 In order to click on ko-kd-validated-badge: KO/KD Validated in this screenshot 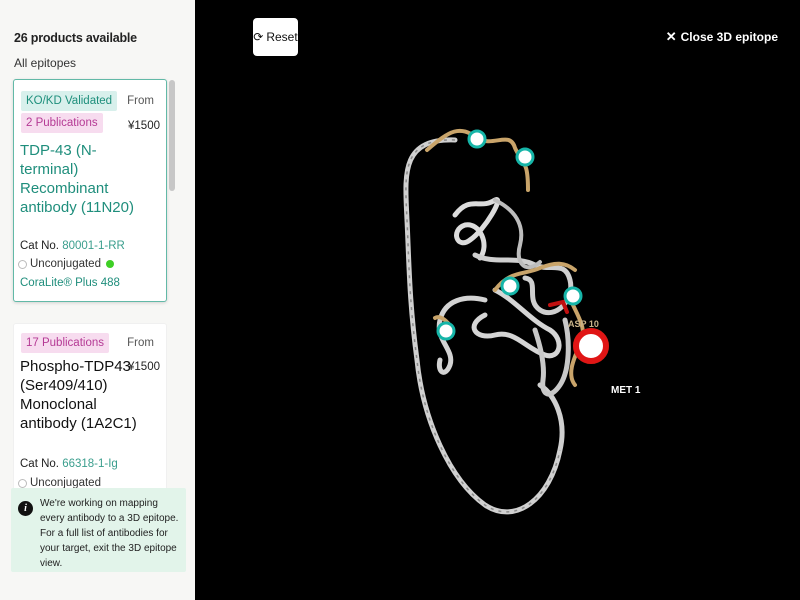, I will do `click(69, 101)`.